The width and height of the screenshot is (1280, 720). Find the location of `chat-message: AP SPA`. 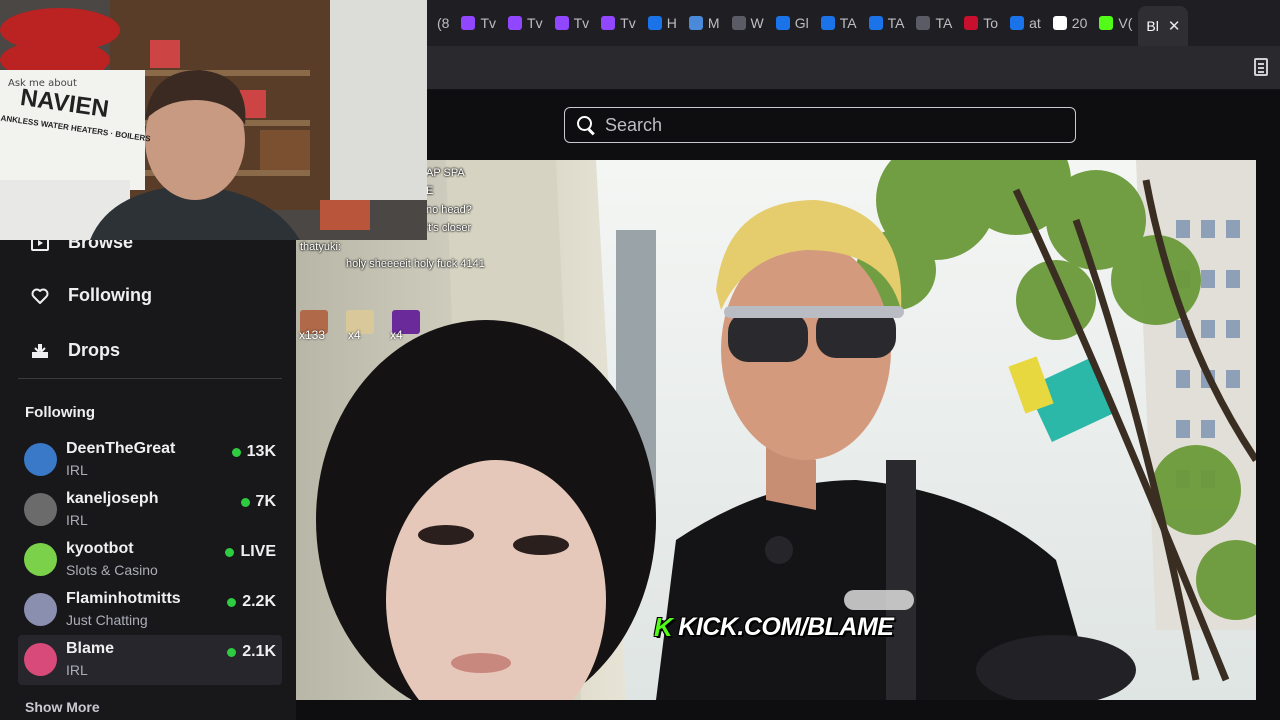

chat-message: AP SPA is located at coordinates (445, 173).